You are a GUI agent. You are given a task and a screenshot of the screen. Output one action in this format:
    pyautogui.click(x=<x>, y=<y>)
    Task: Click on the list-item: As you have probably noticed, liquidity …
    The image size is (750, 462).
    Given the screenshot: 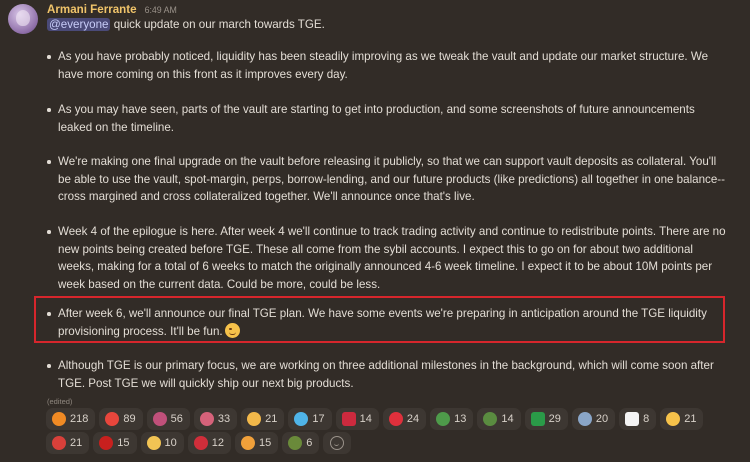 What is the action you would take?
    pyautogui.click(x=387, y=65)
    